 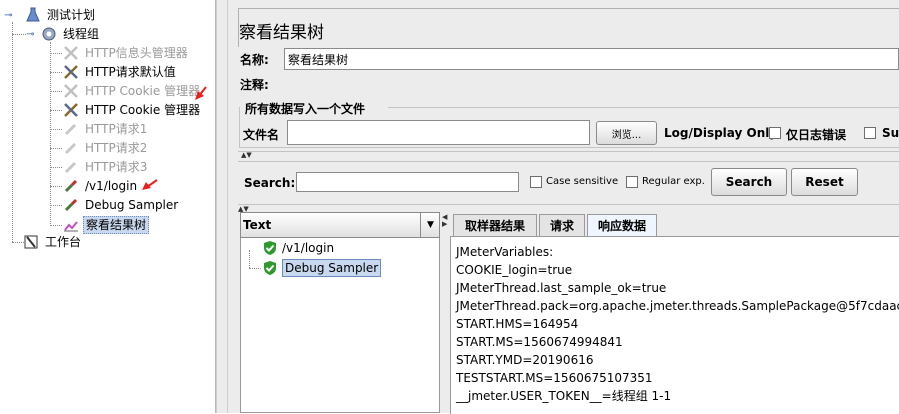 What do you see at coordinates (673, 181) in the screenshot?
I see `regular-exp-label: Regular exp.` at bounding box center [673, 181].